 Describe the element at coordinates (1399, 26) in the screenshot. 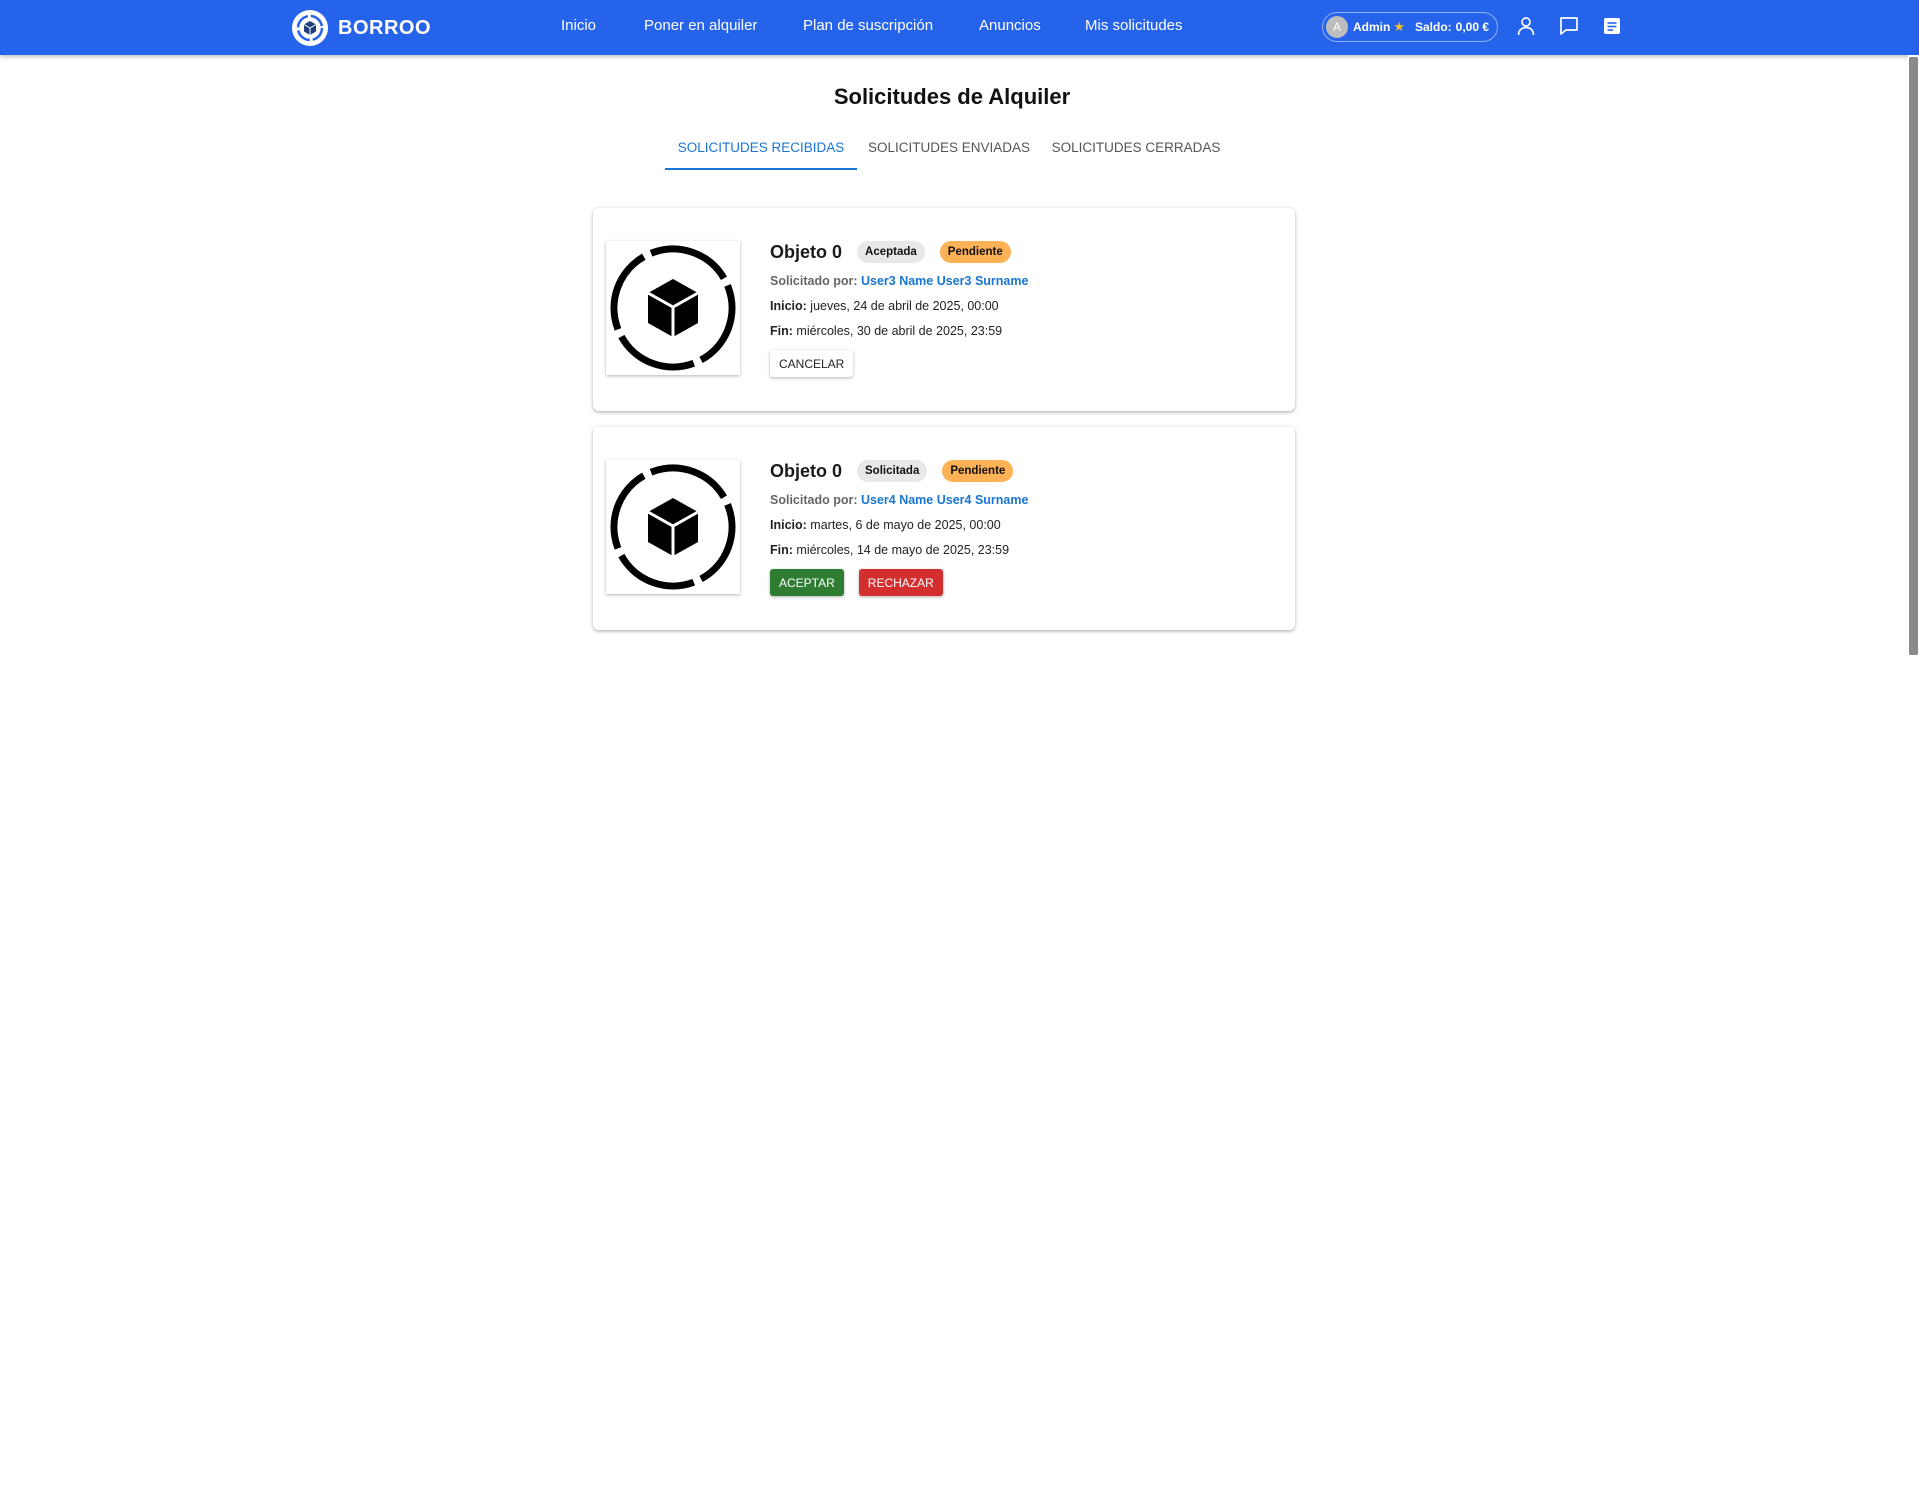

I see `star-icon: ★` at that location.